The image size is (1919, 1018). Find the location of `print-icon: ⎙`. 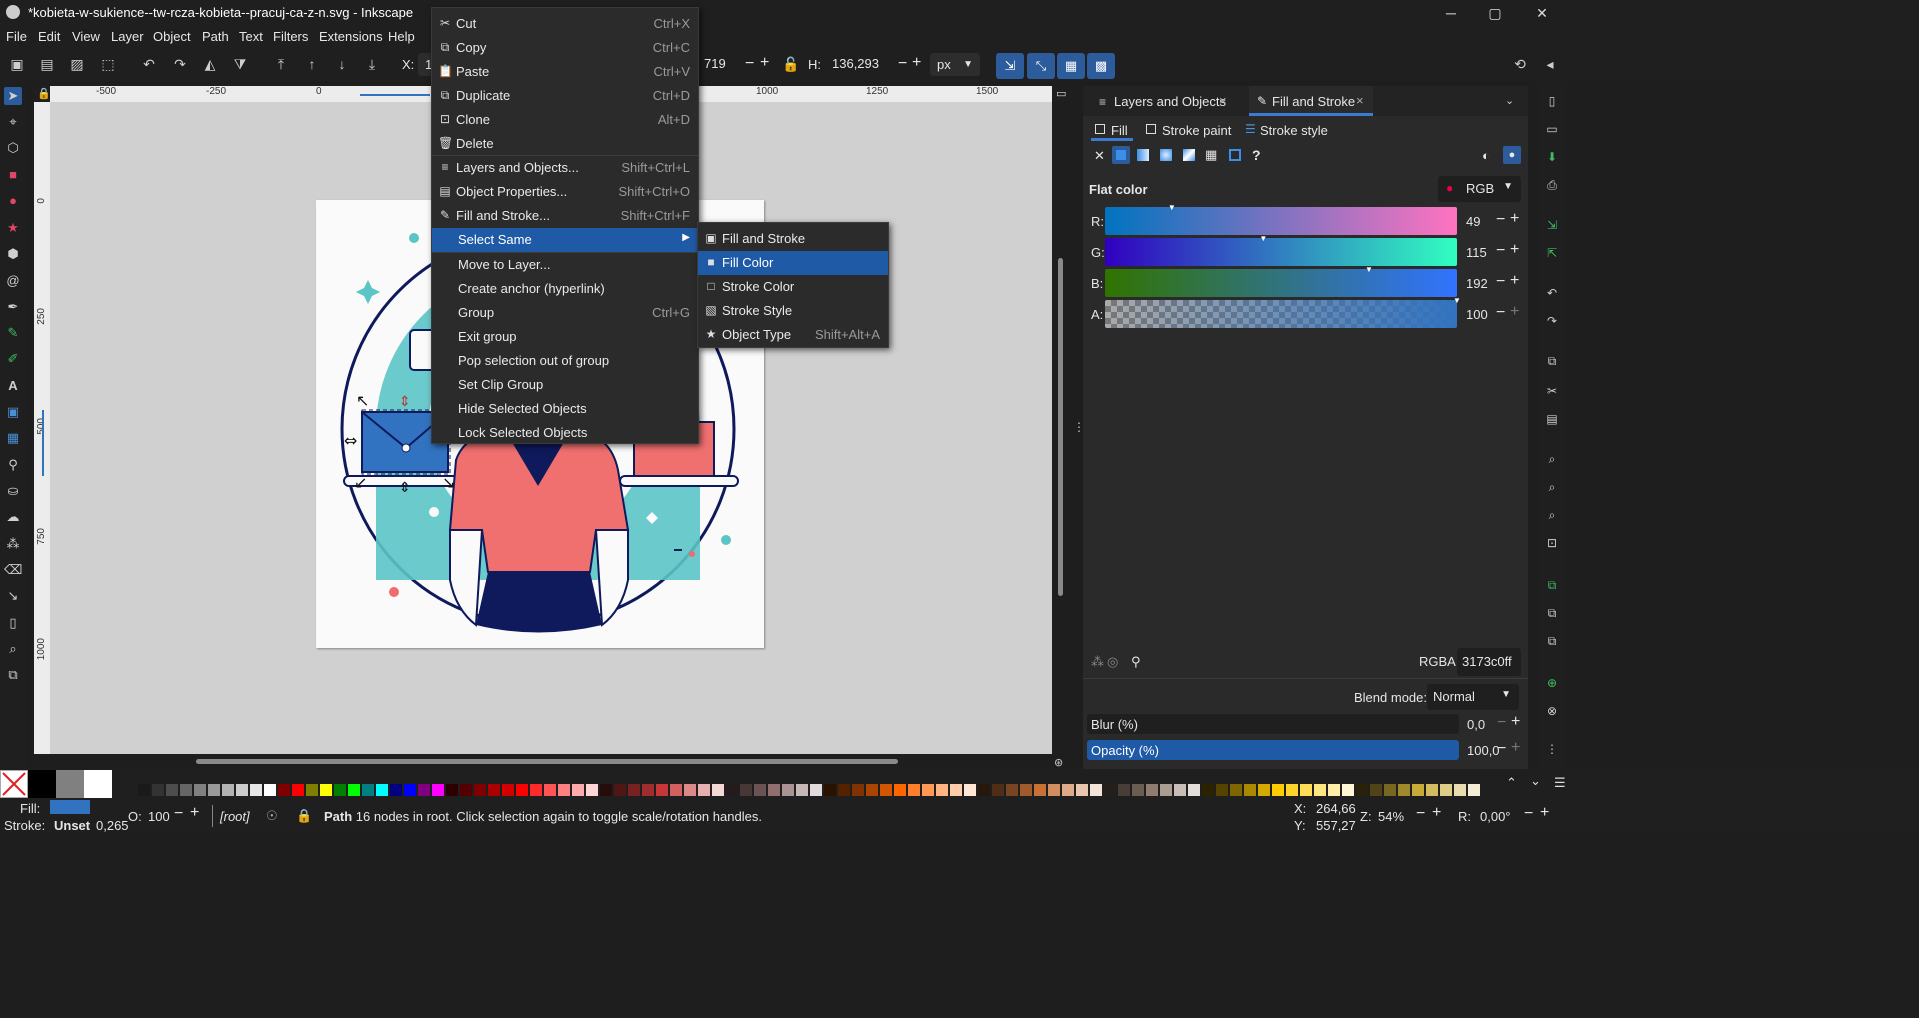

print-icon: ⎙ is located at coordinates (1552, 185).